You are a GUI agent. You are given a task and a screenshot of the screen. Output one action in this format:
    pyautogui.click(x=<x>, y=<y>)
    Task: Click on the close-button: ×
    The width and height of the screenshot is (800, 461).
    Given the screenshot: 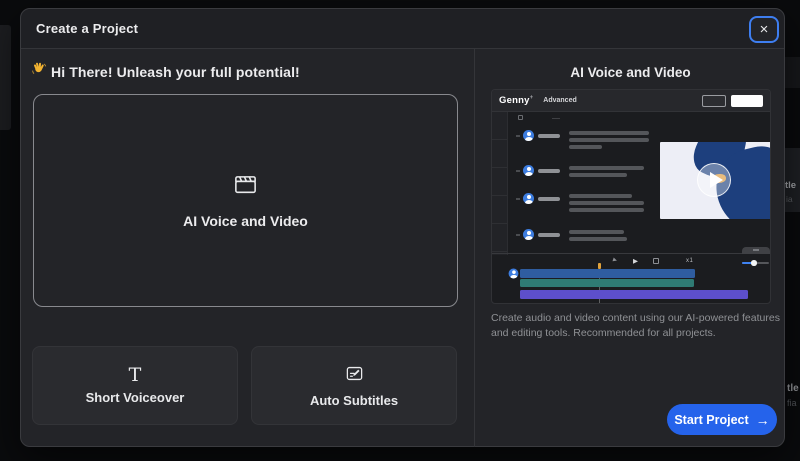 What is the action you would take?
    pyautogui.click(x=764, y=29)
    